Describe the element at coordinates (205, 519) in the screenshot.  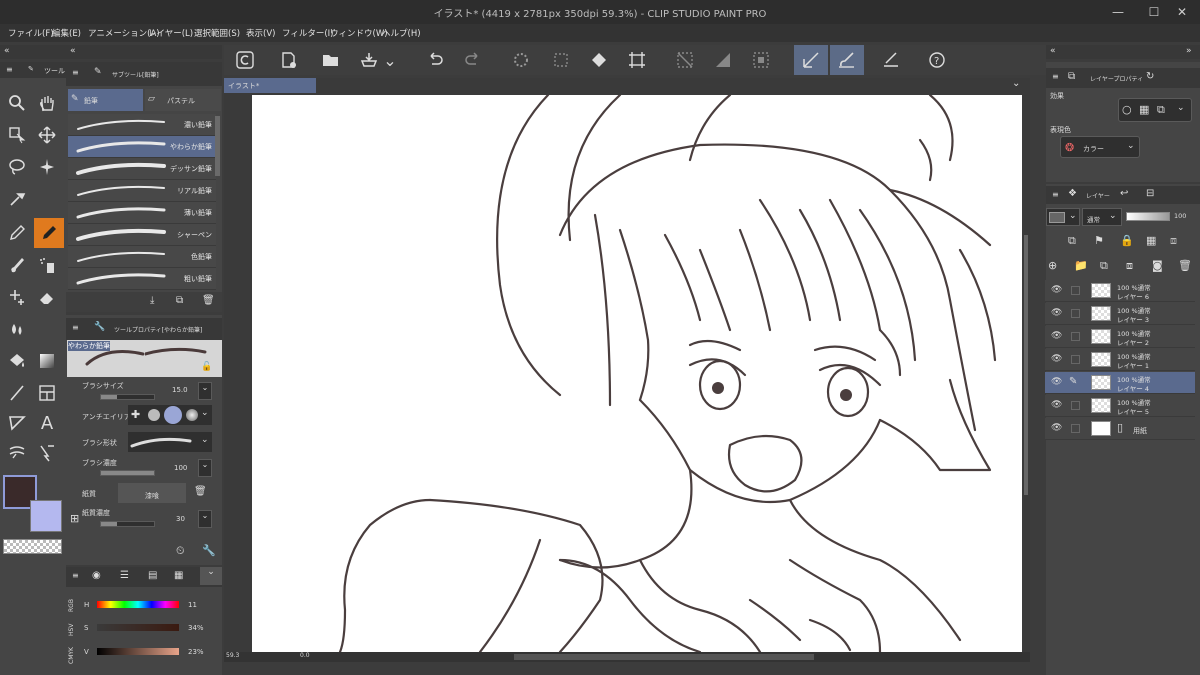
I see `paper-density-dropdown-icon: ⌄` at that location.